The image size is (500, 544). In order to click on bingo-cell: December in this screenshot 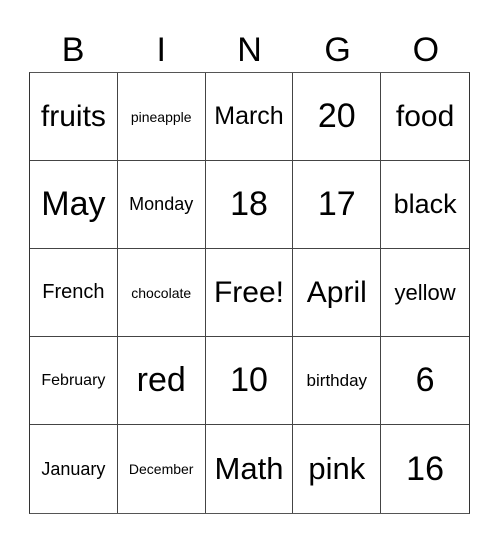, I will do `click(162, 469)`.